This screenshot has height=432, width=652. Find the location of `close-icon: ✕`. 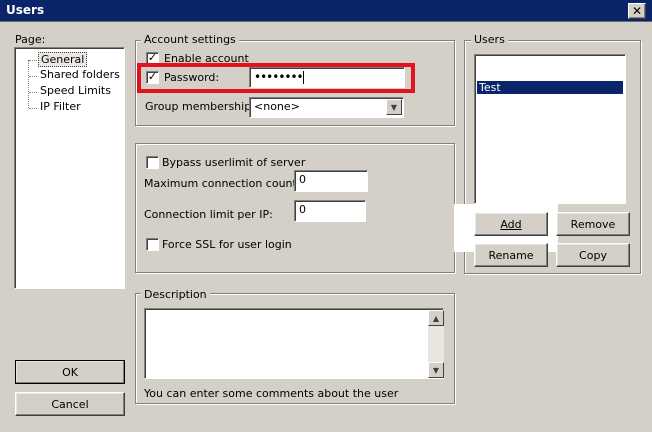

close-icon: ✕ is located at coordinates (637, 11).